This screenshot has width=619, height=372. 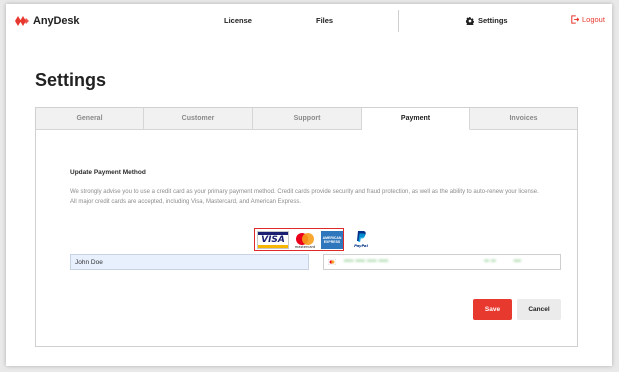 I want to click on visa-logo: VISA, so click(x=273, y=239).